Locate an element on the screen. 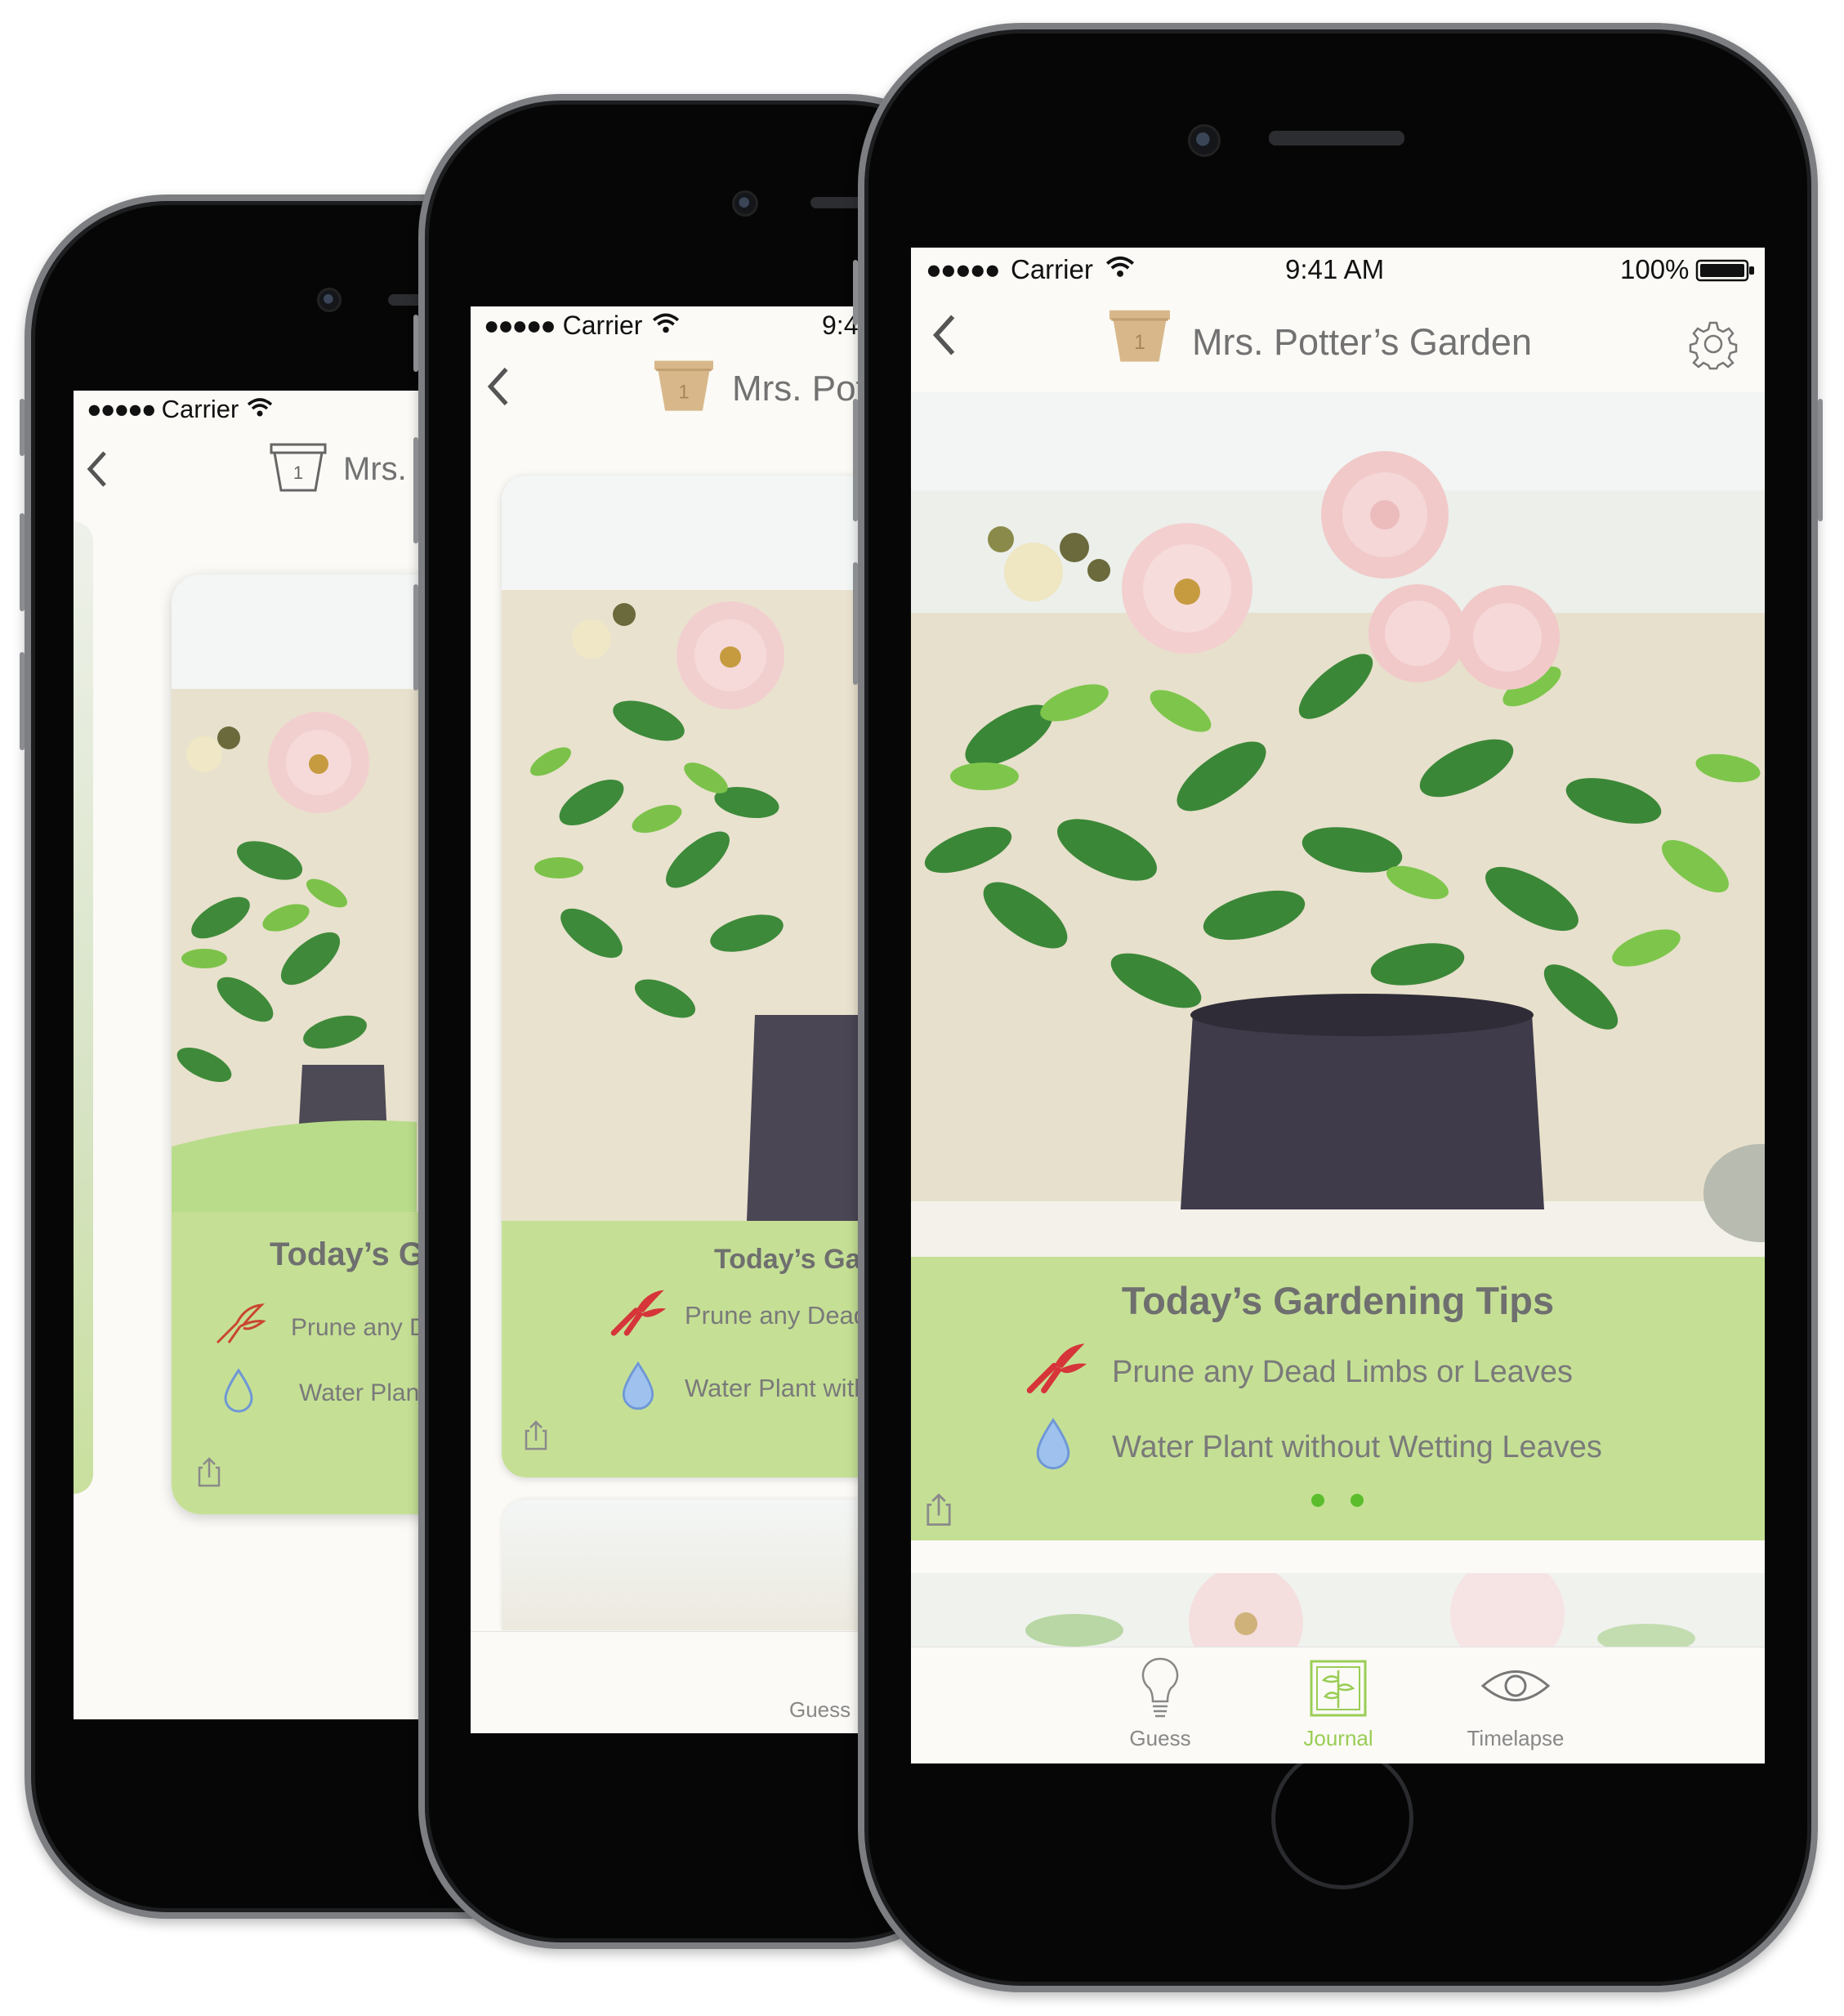 Image resolution: width=1844 pixels, height=2016 pixels. tab-journal: Journal is located at coordinates (1339, 1705).